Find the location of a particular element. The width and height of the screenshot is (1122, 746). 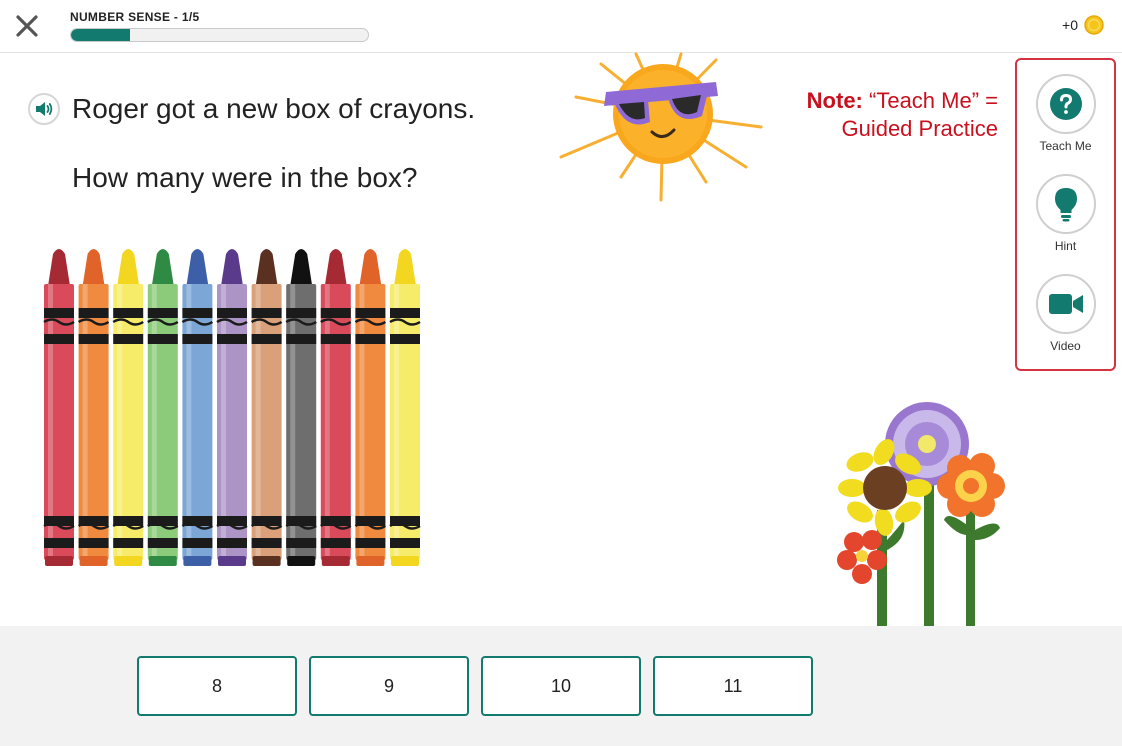

lightbulb-icon is located at coordinates (1065, 205).